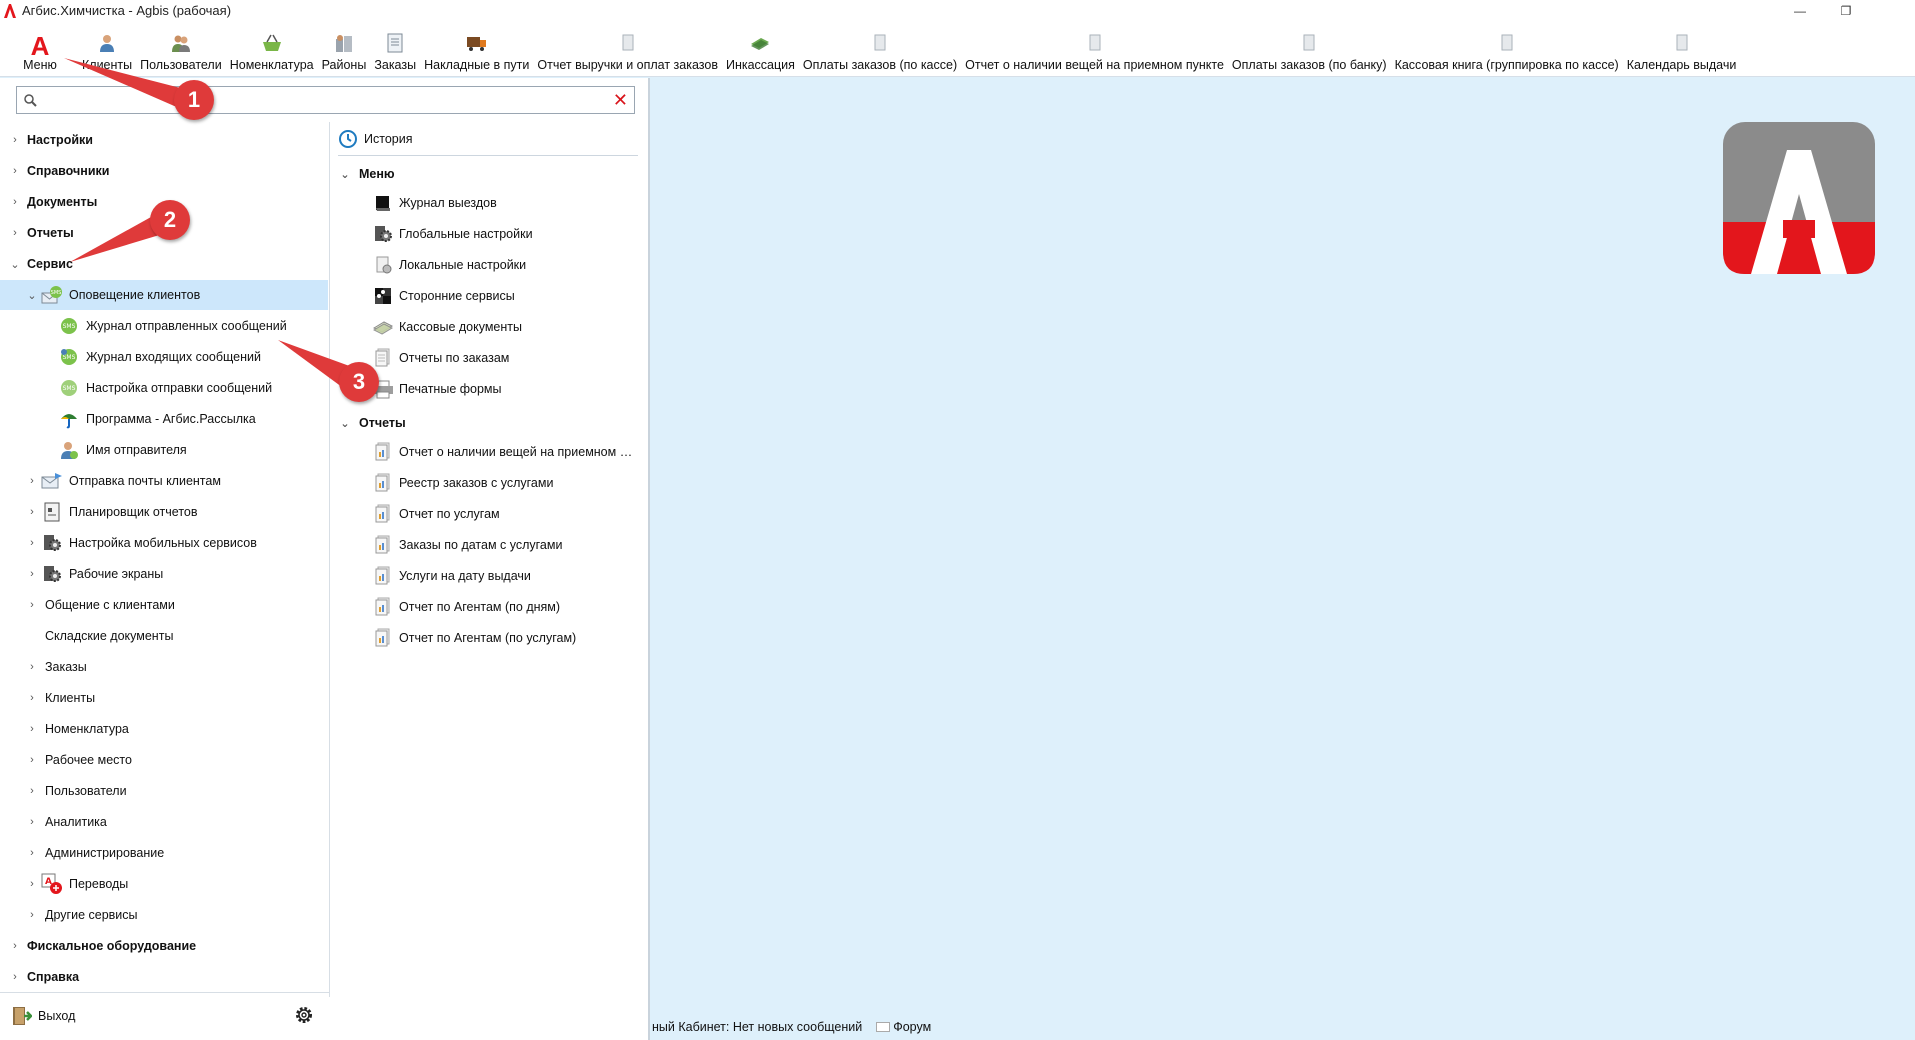  What do you see at coordinates (367, 174) in the screenshot?
I see `menu-section-header: ⌄ Меню` at bounding box center [367, 174].